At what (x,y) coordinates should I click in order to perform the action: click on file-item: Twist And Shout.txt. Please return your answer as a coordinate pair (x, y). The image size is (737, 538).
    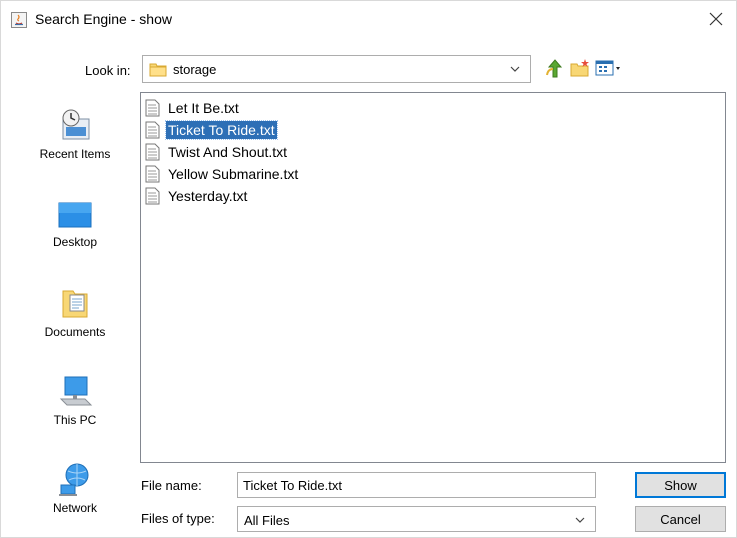
    Looking at the image, I should click on (217, 151).